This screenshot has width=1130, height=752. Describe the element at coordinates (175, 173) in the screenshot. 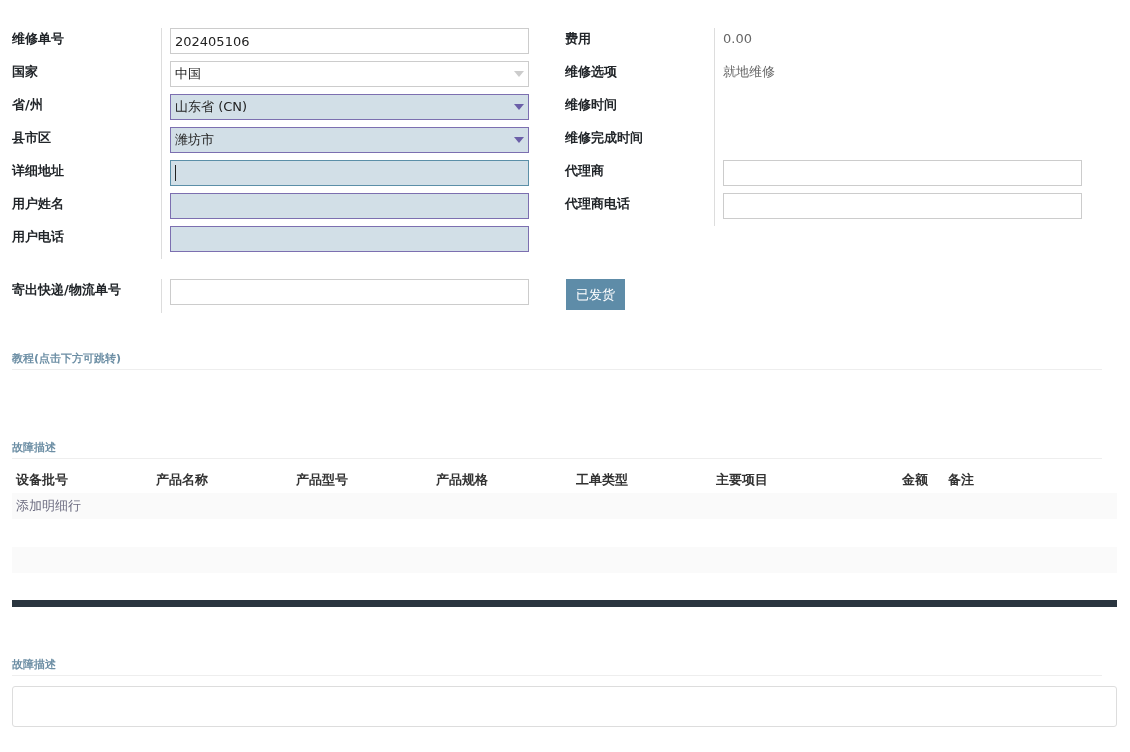

I see `text-caret` at that location.